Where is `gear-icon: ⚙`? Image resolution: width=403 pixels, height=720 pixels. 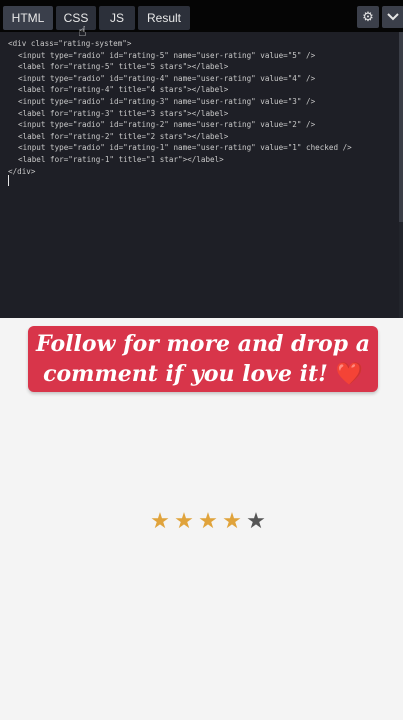
gear-icon: ⚙ is located at coordinates (368, 17).